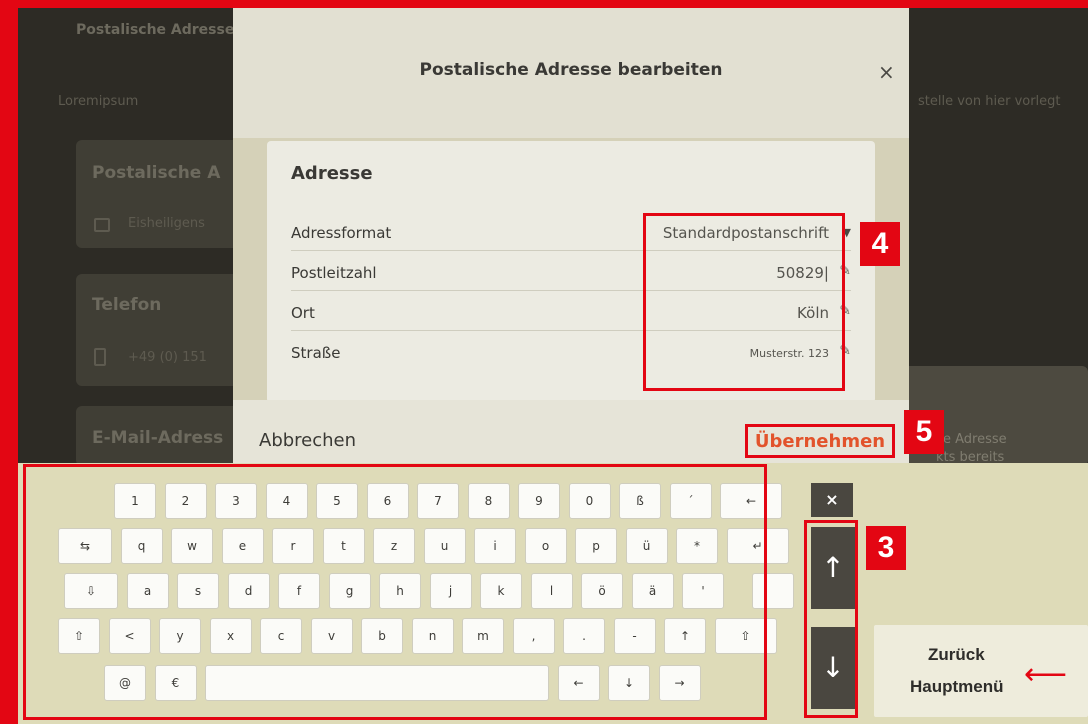  I want to click on arrow-left-icon: ⟵, so click(1046, 674).